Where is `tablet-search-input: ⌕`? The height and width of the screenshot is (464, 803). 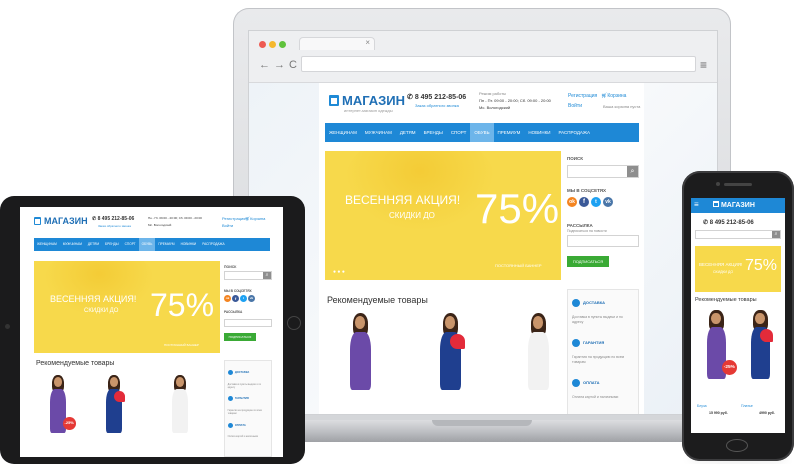
tablet-search-input: ⌕ is located at coordinates (248, 275).